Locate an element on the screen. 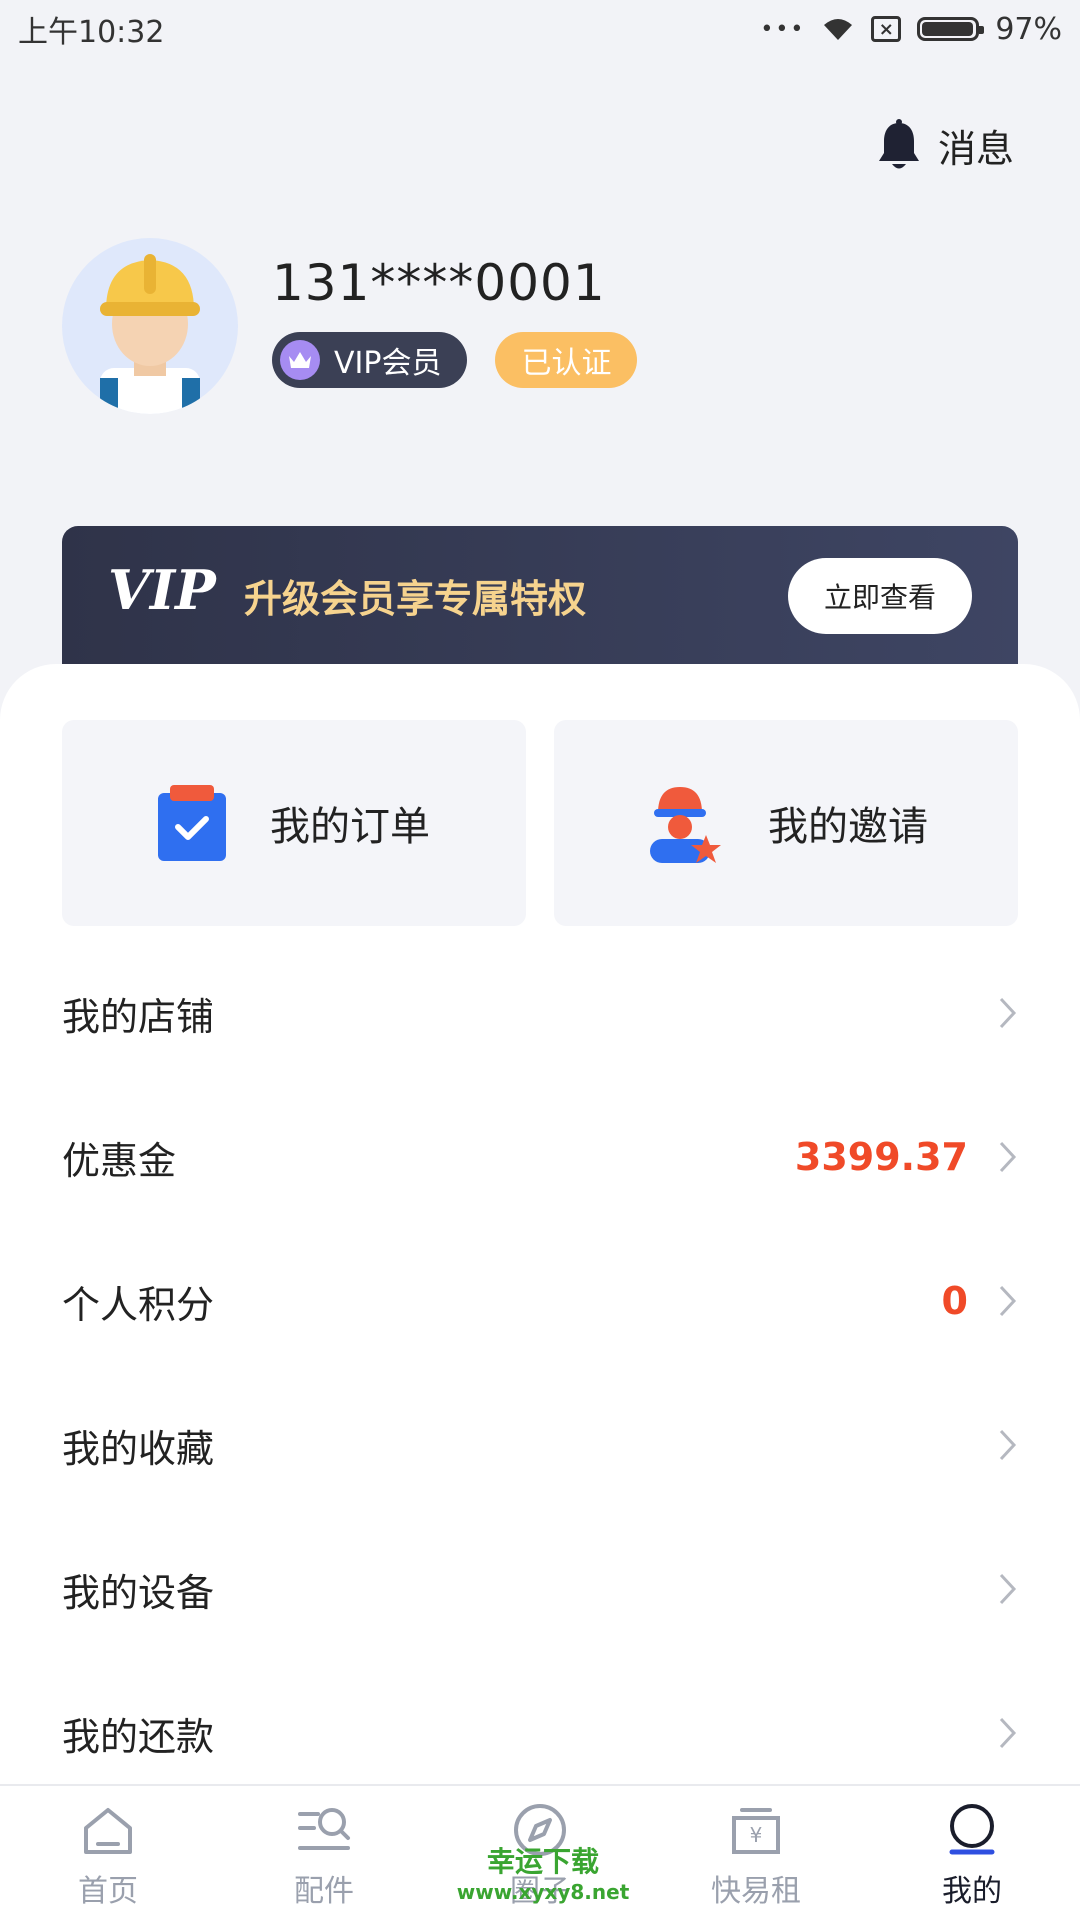 This screenshot has width=1080, height=1920. vip-badge-label: VIP会员 is located at coordinates (388, 363).